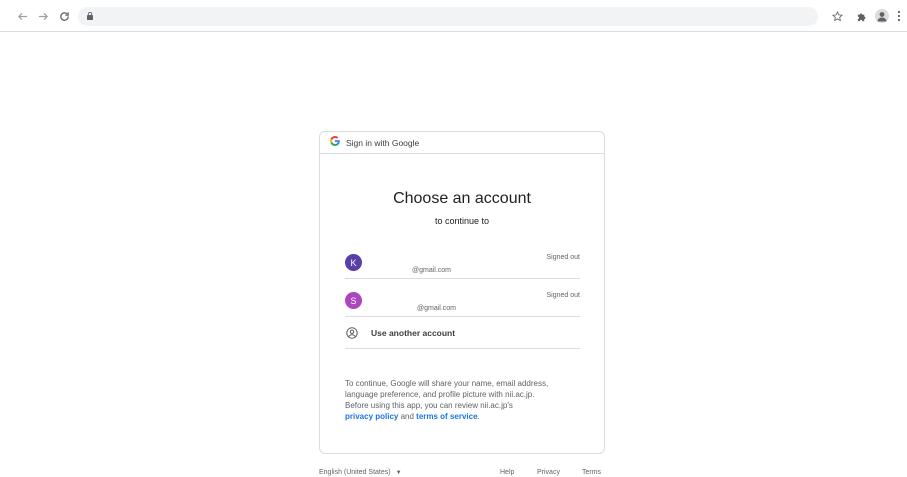 The height and width of the screenshot is (477, 907). What do you see at coordinates (462, 221) in the screenshot?
I see `page-subtitle: to continue to` at bounding box center [462, 221].